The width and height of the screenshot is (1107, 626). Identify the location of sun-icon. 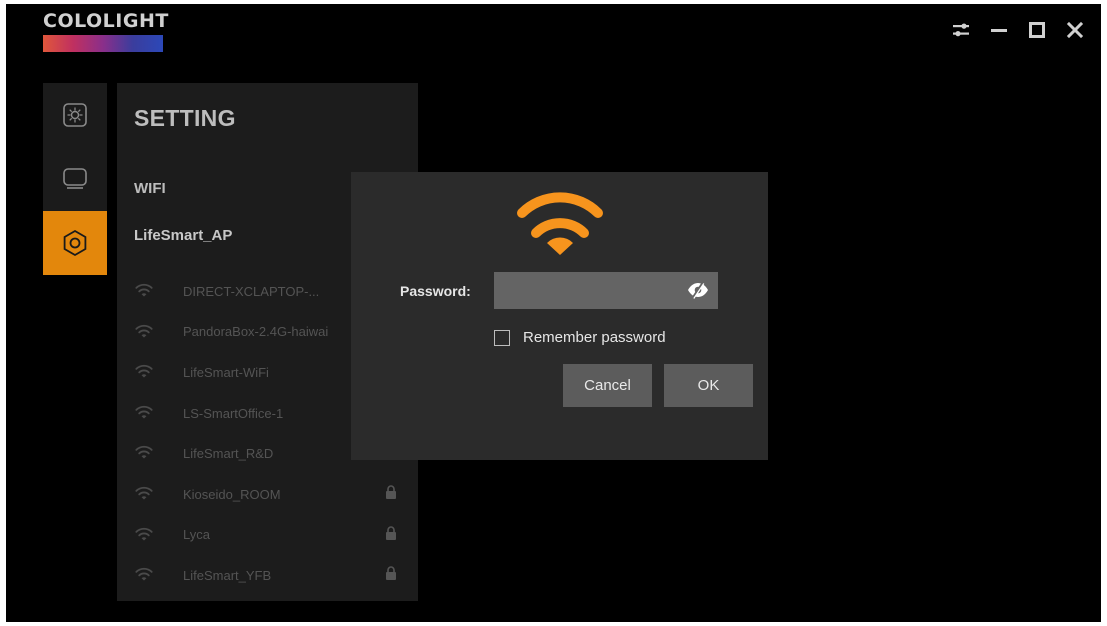
(75, 115).